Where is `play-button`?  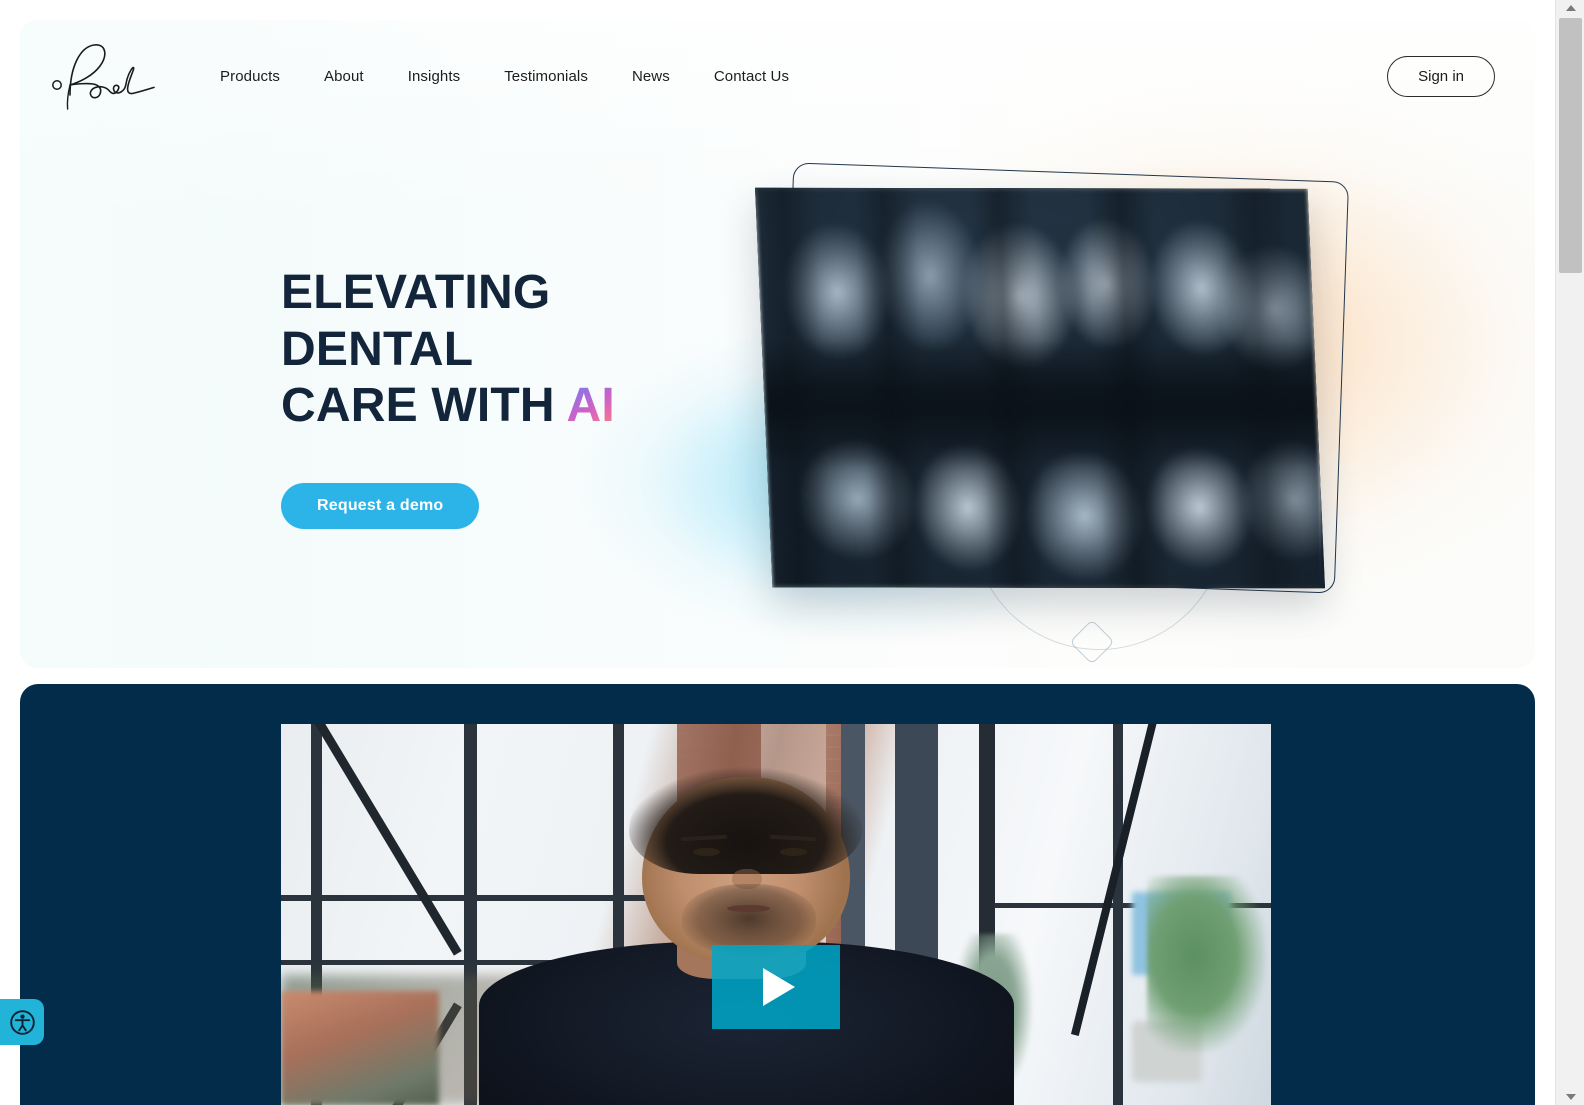
play-button is located at coordinates (776, 987).